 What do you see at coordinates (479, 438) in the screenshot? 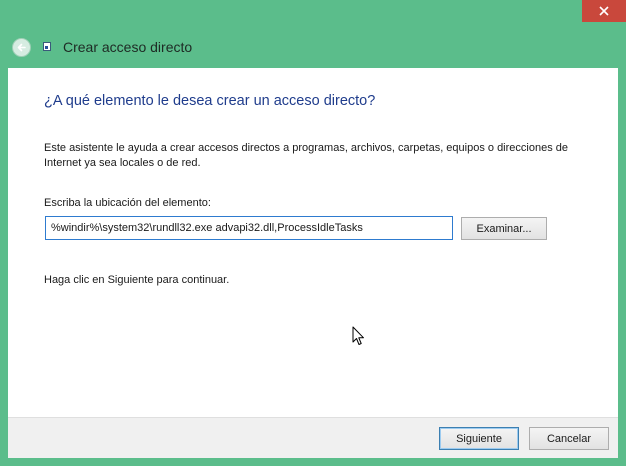
I see `next-button: Siguiente` at bounding box center [479, 438].